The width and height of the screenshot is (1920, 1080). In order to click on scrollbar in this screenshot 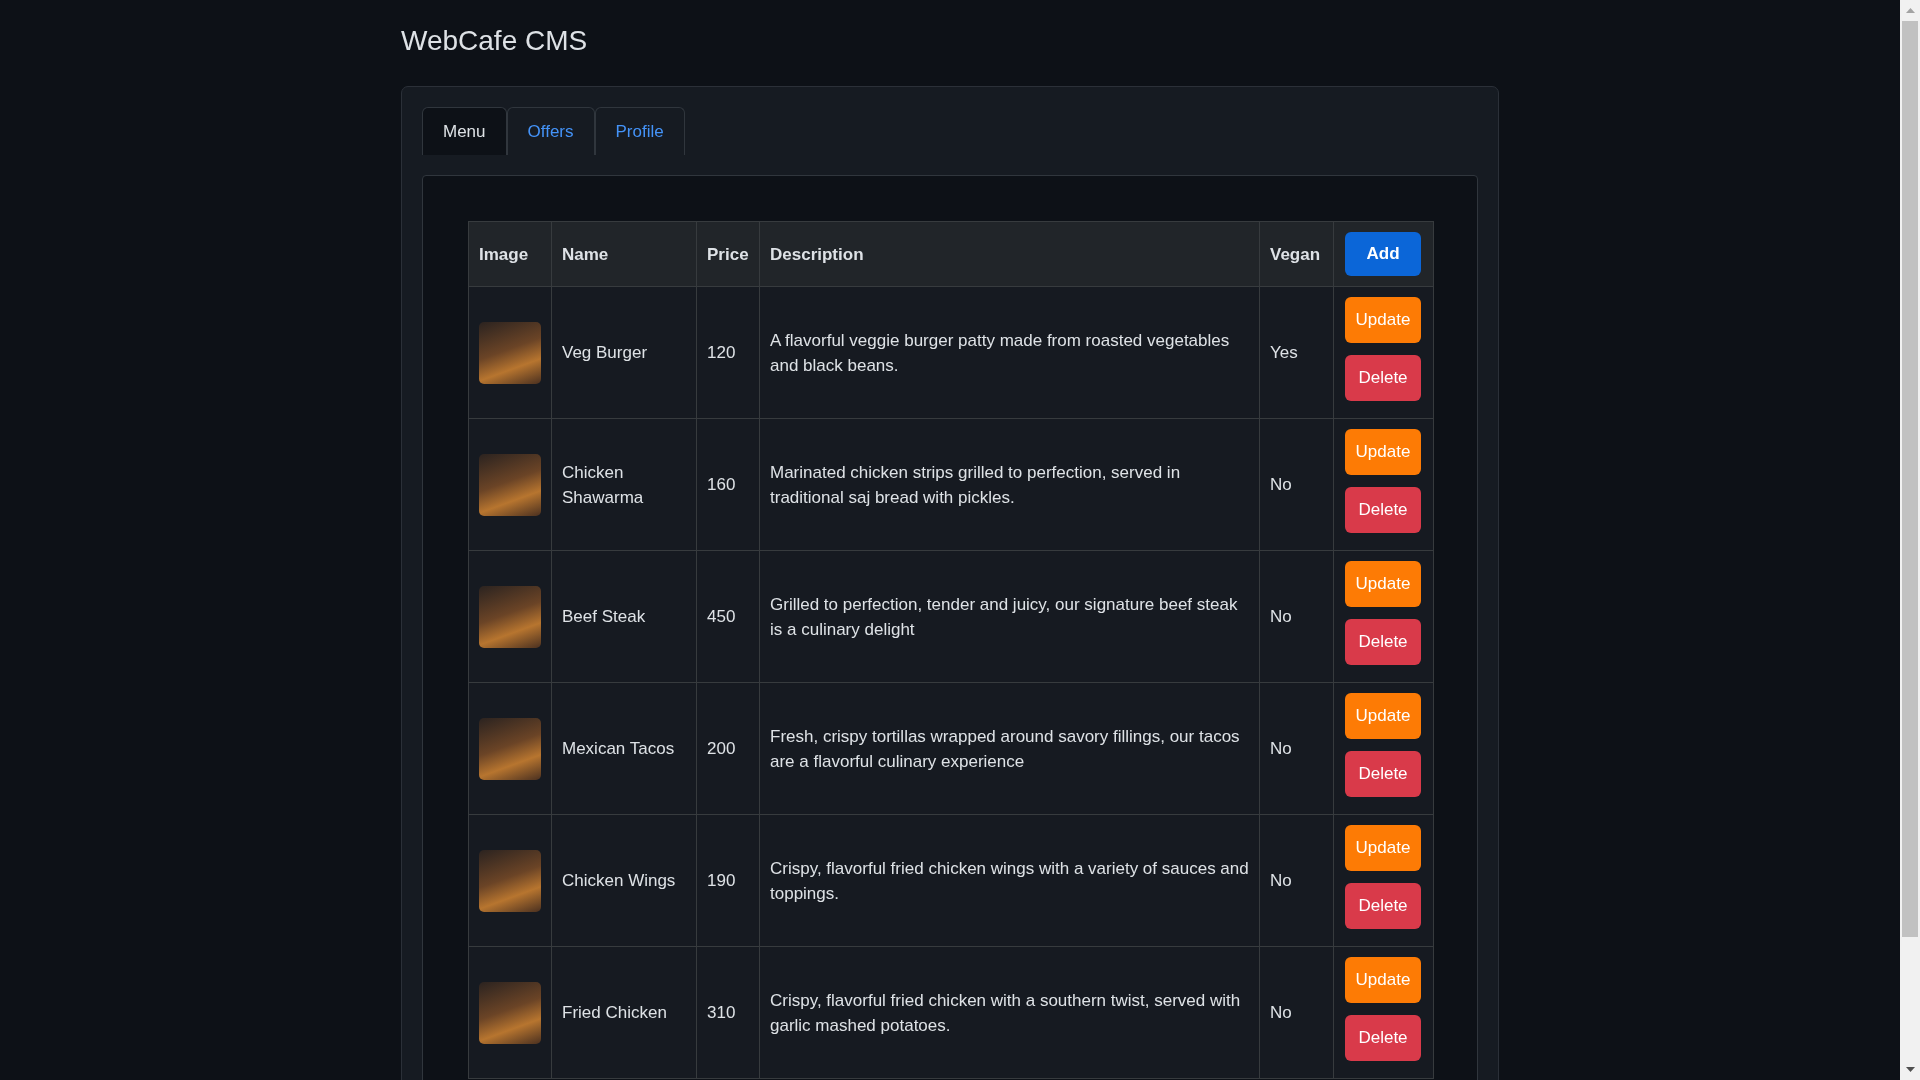, I will do `click(1910, 540)`.